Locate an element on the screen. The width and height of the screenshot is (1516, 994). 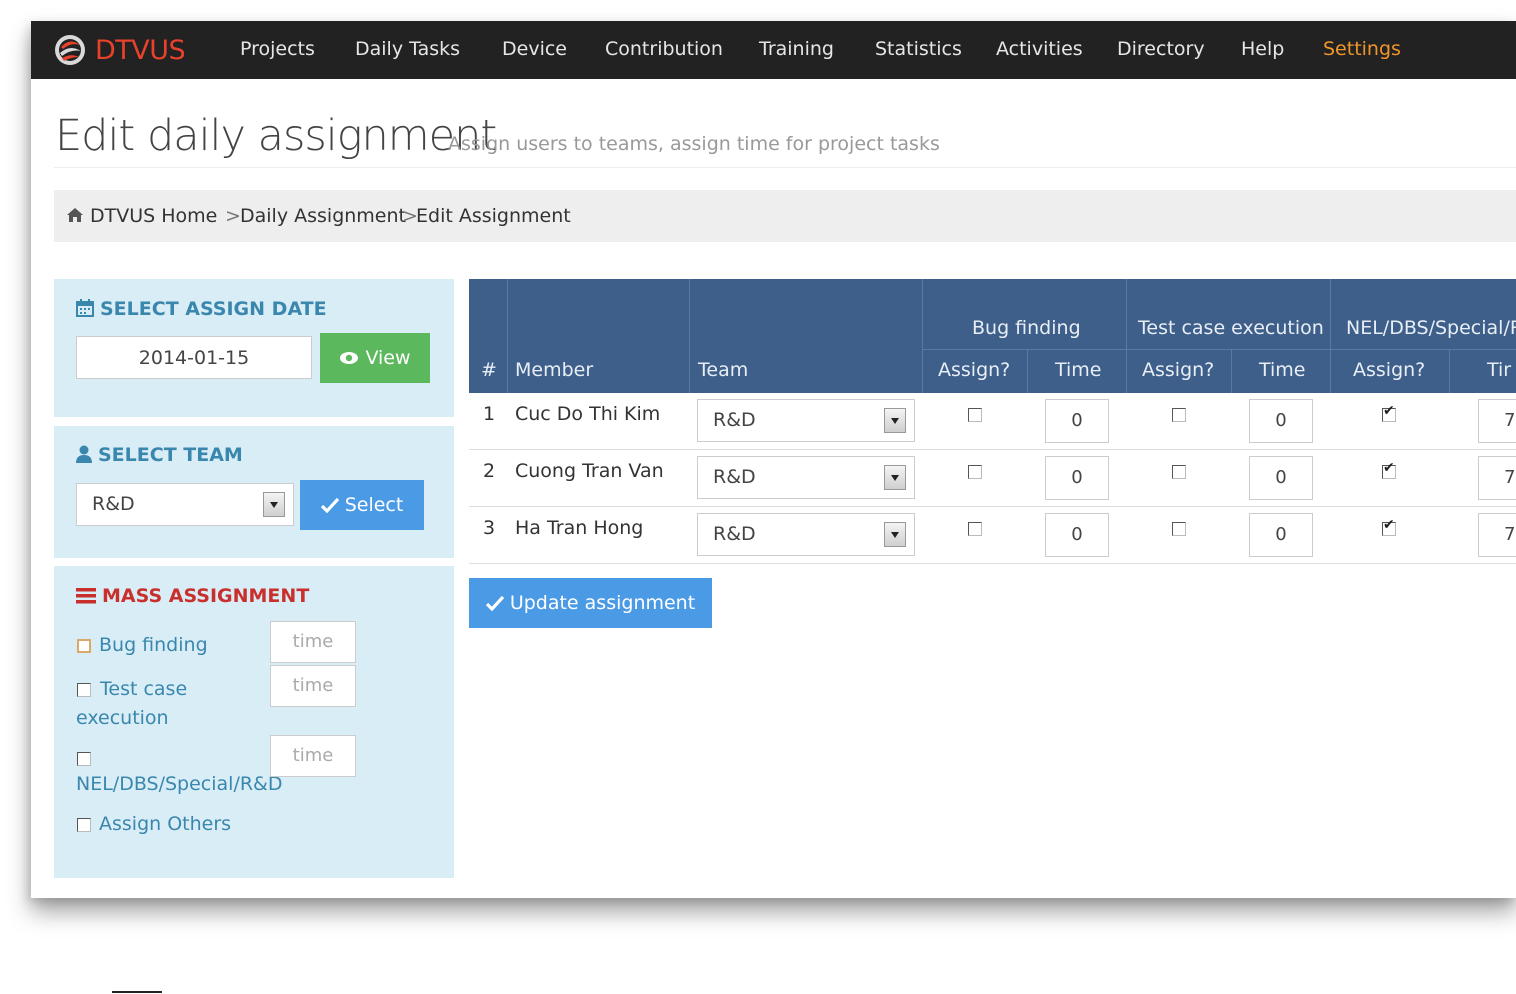
mass-test-case-label-line2: execution is located at coordinates (122, 718).